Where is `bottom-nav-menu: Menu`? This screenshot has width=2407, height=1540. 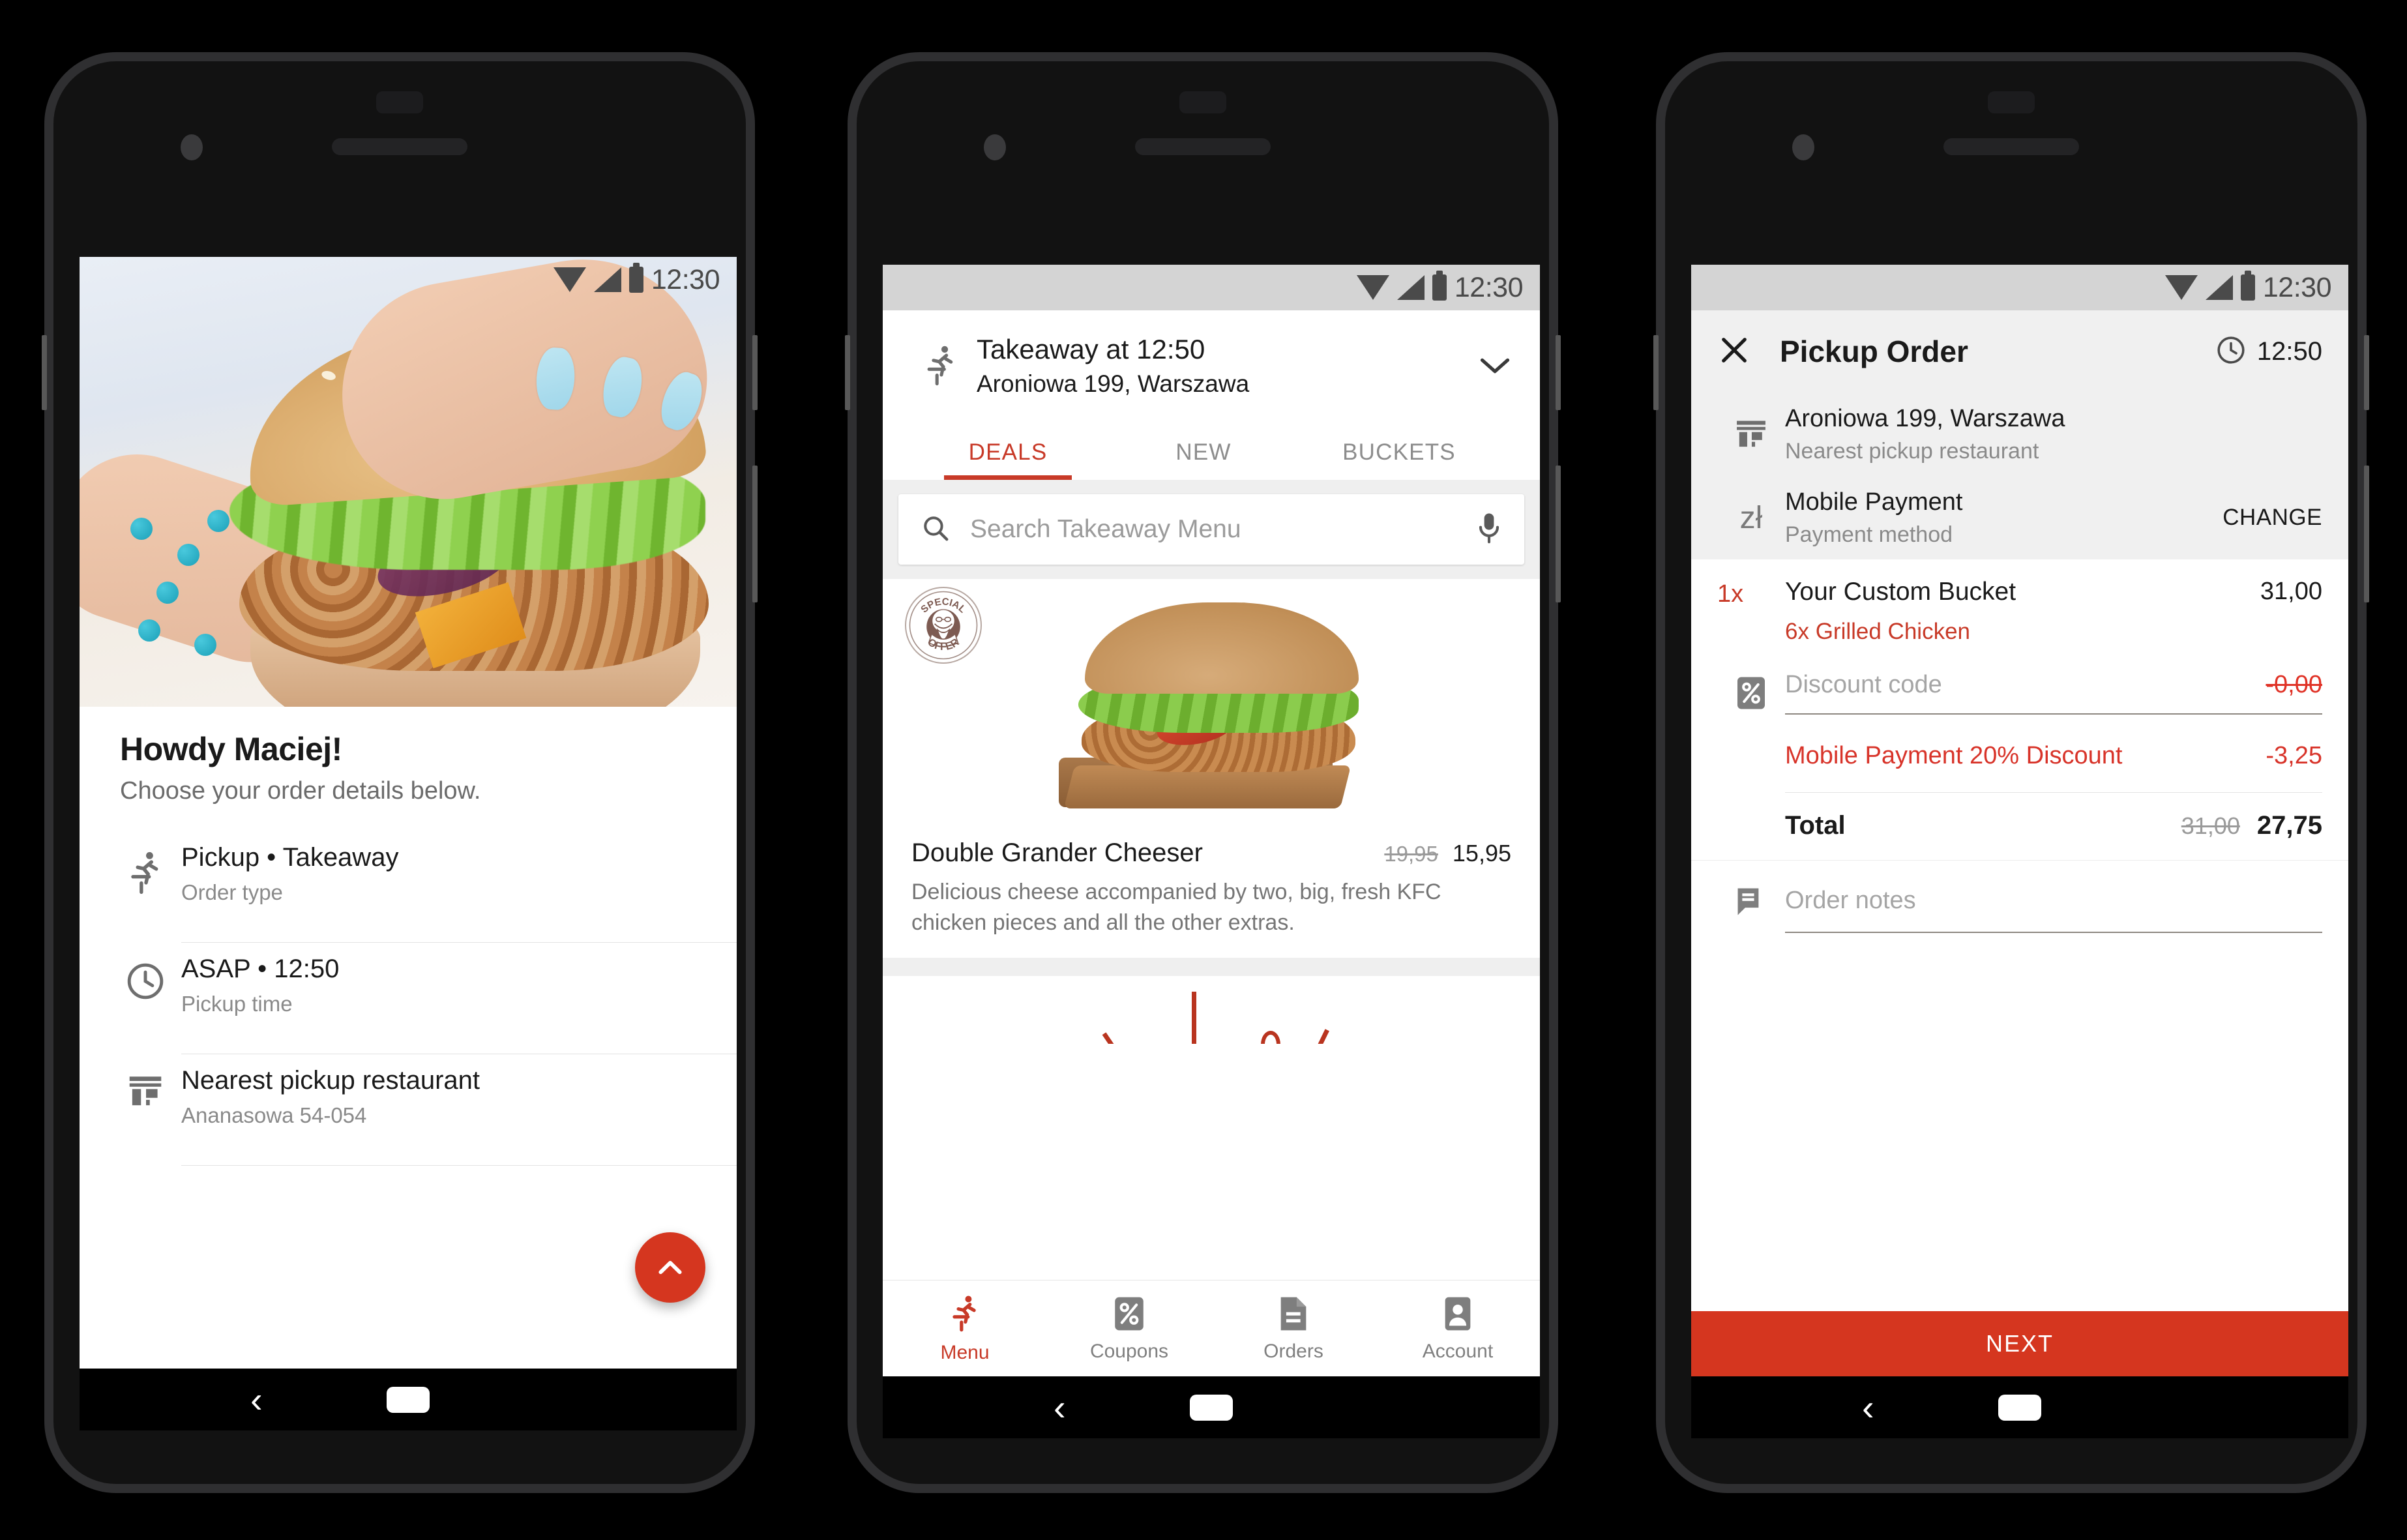 bottom-nav-menu: Menu is located at coordinates (965, 1329).